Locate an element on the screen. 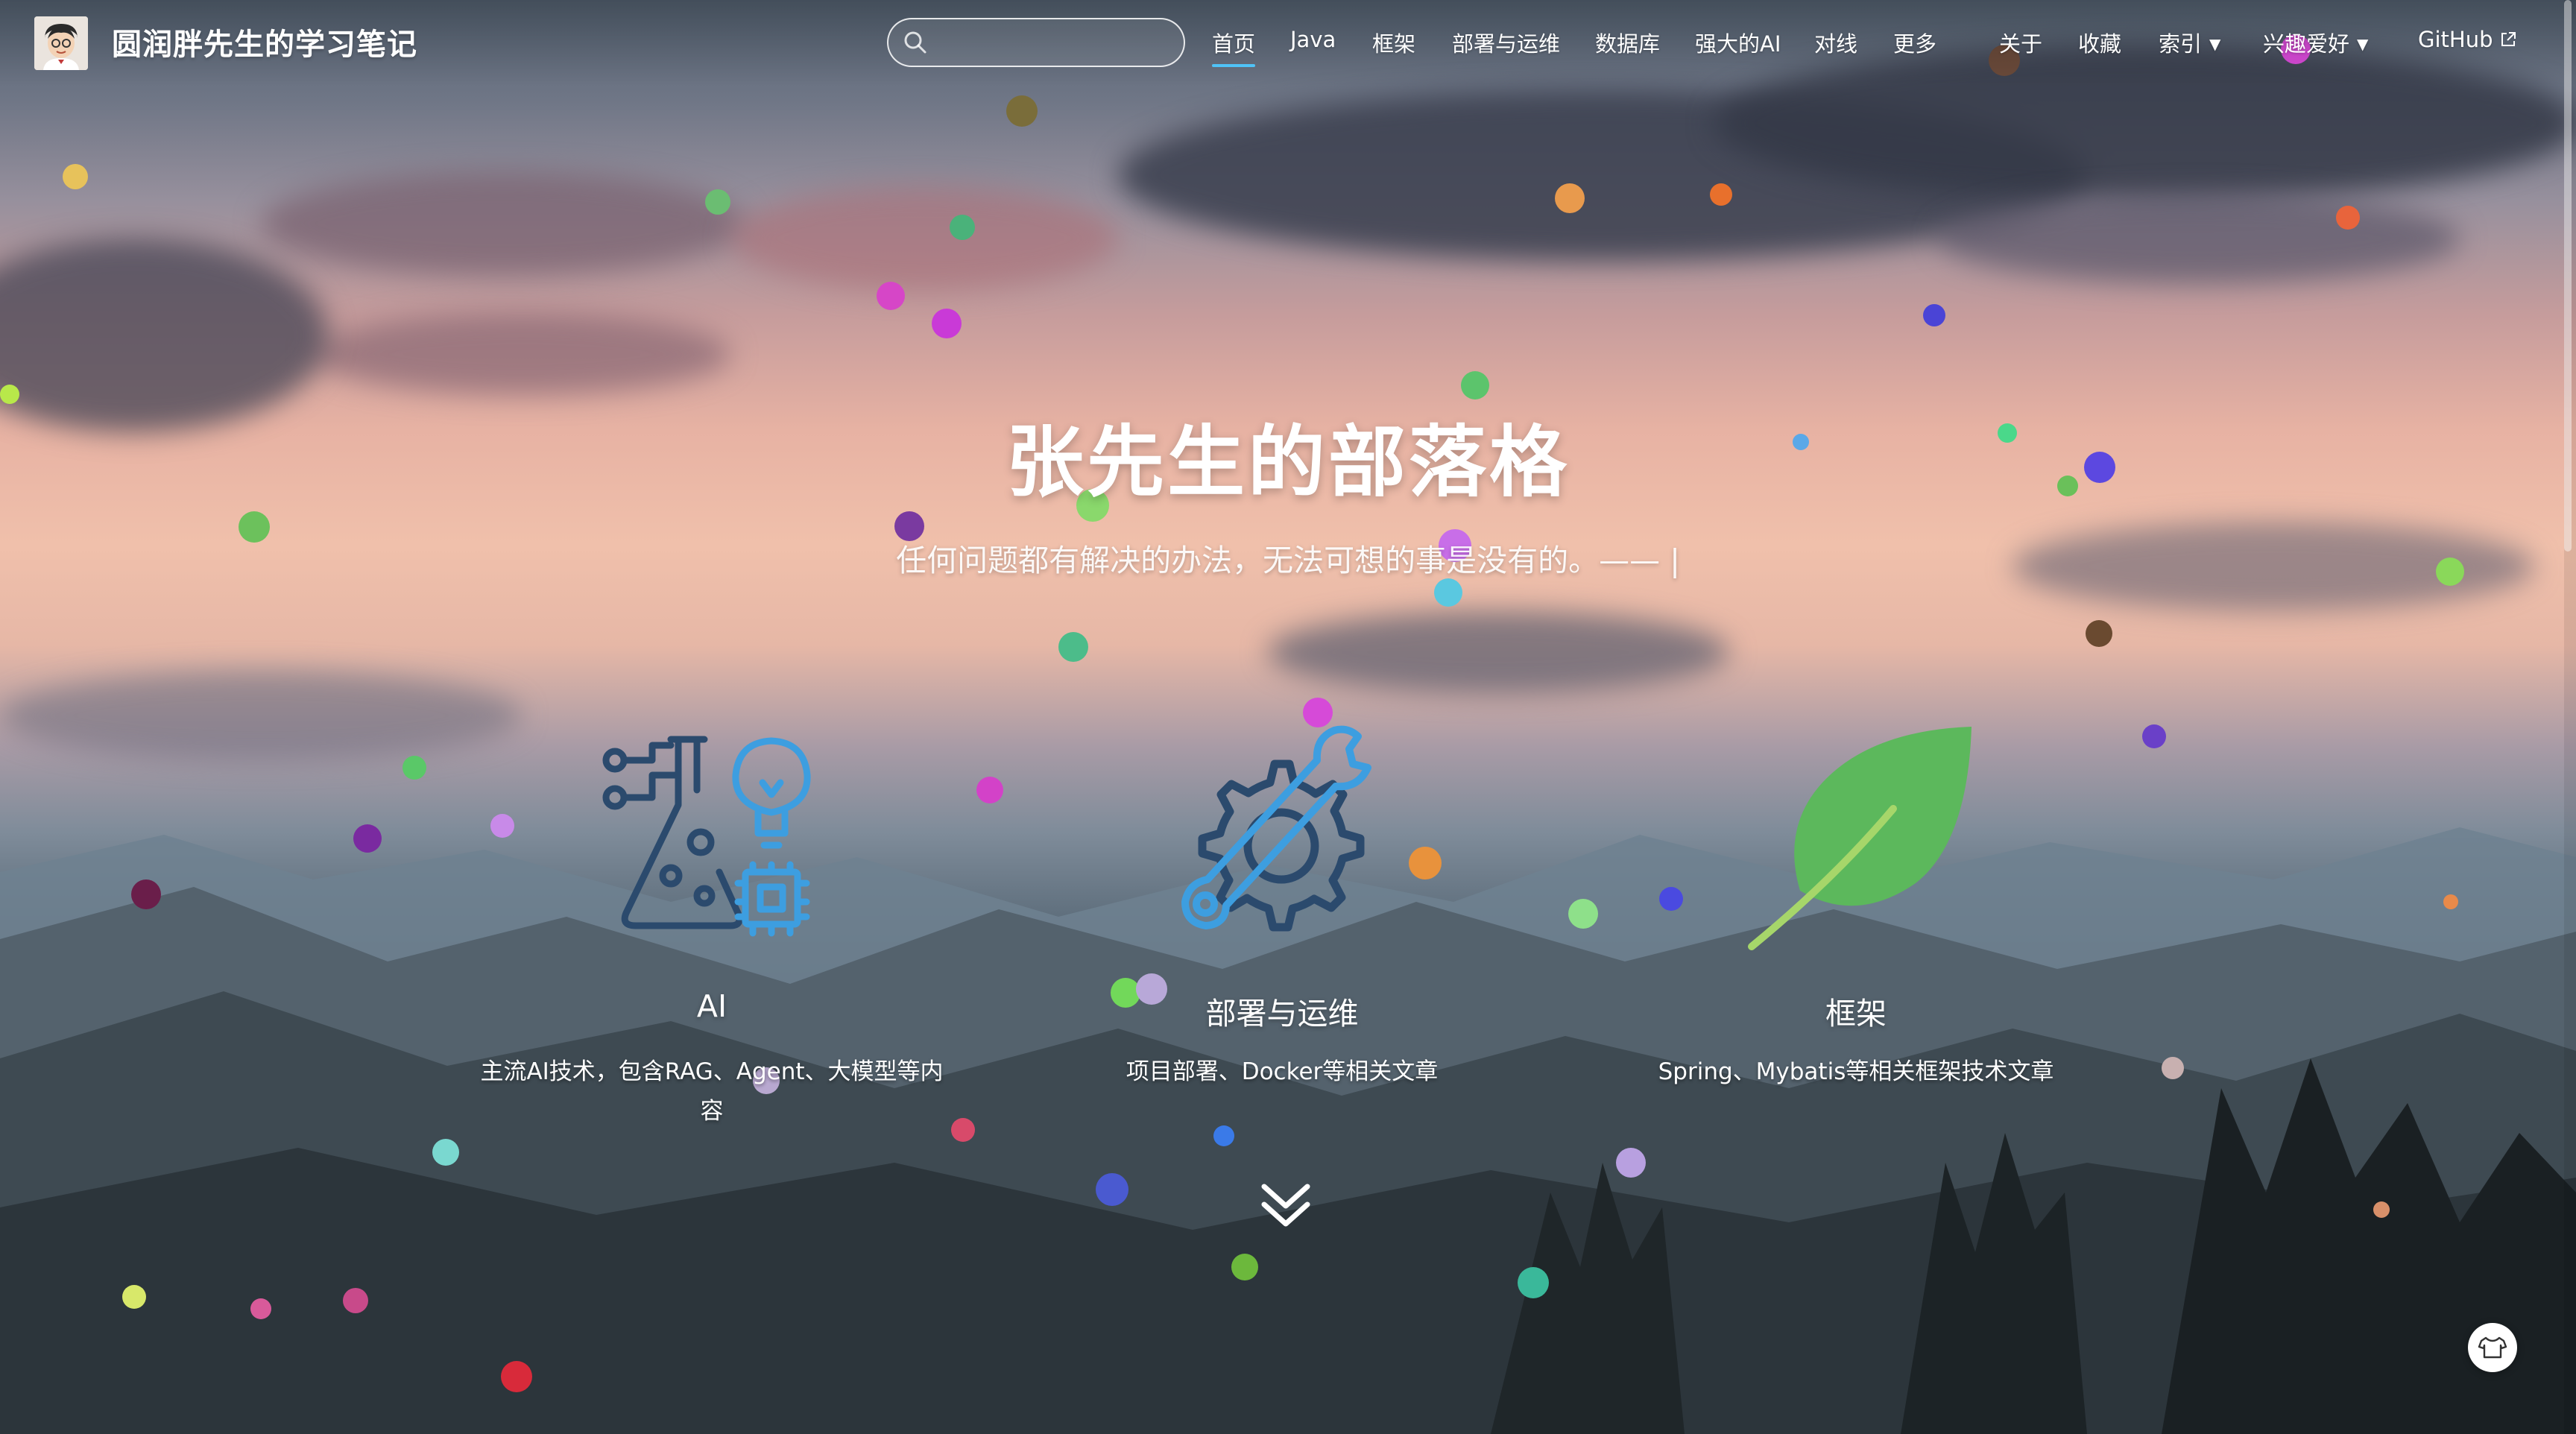 This screenshot has height=1434, width=2576. site-title: 圆润胖先生的学习笔记 is located at coordinates (264, 41).